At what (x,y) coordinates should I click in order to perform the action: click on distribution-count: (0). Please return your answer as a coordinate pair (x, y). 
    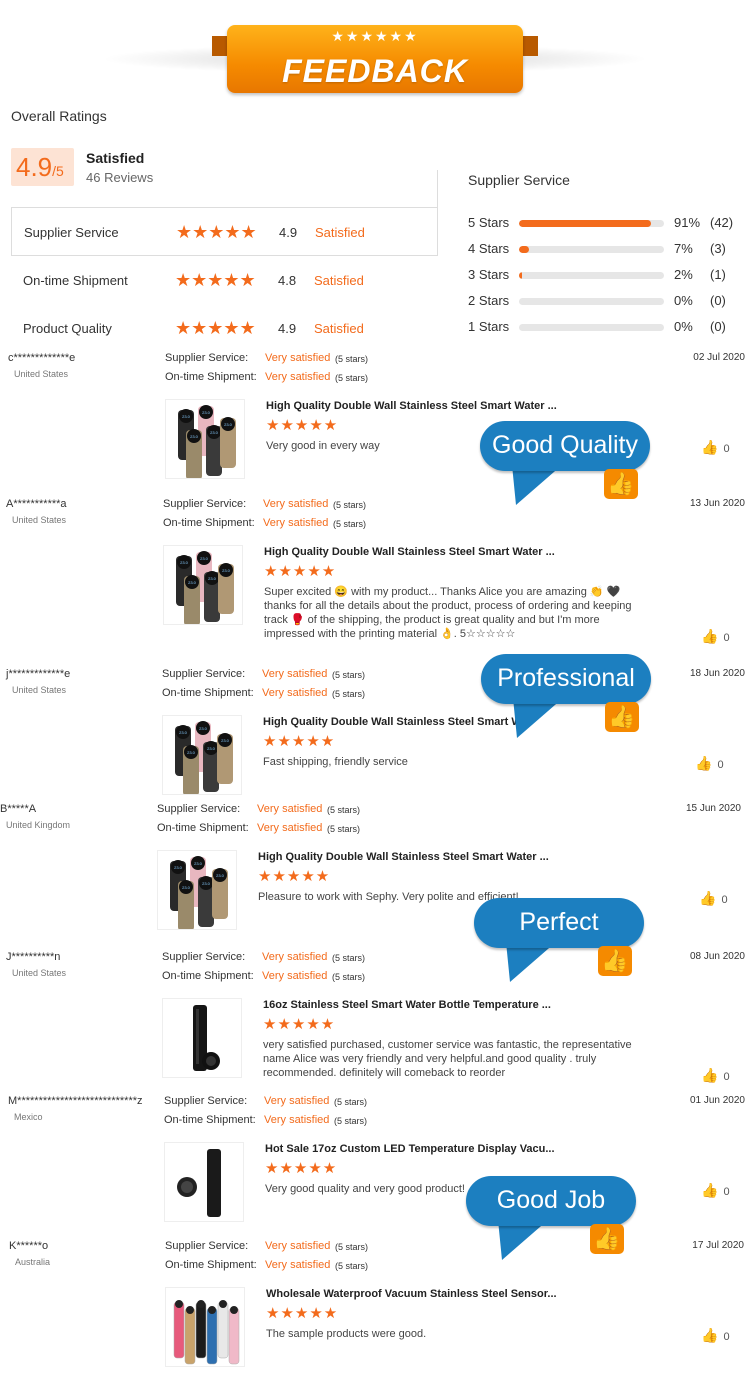
    Looking at the image, I should click on (718, 300).